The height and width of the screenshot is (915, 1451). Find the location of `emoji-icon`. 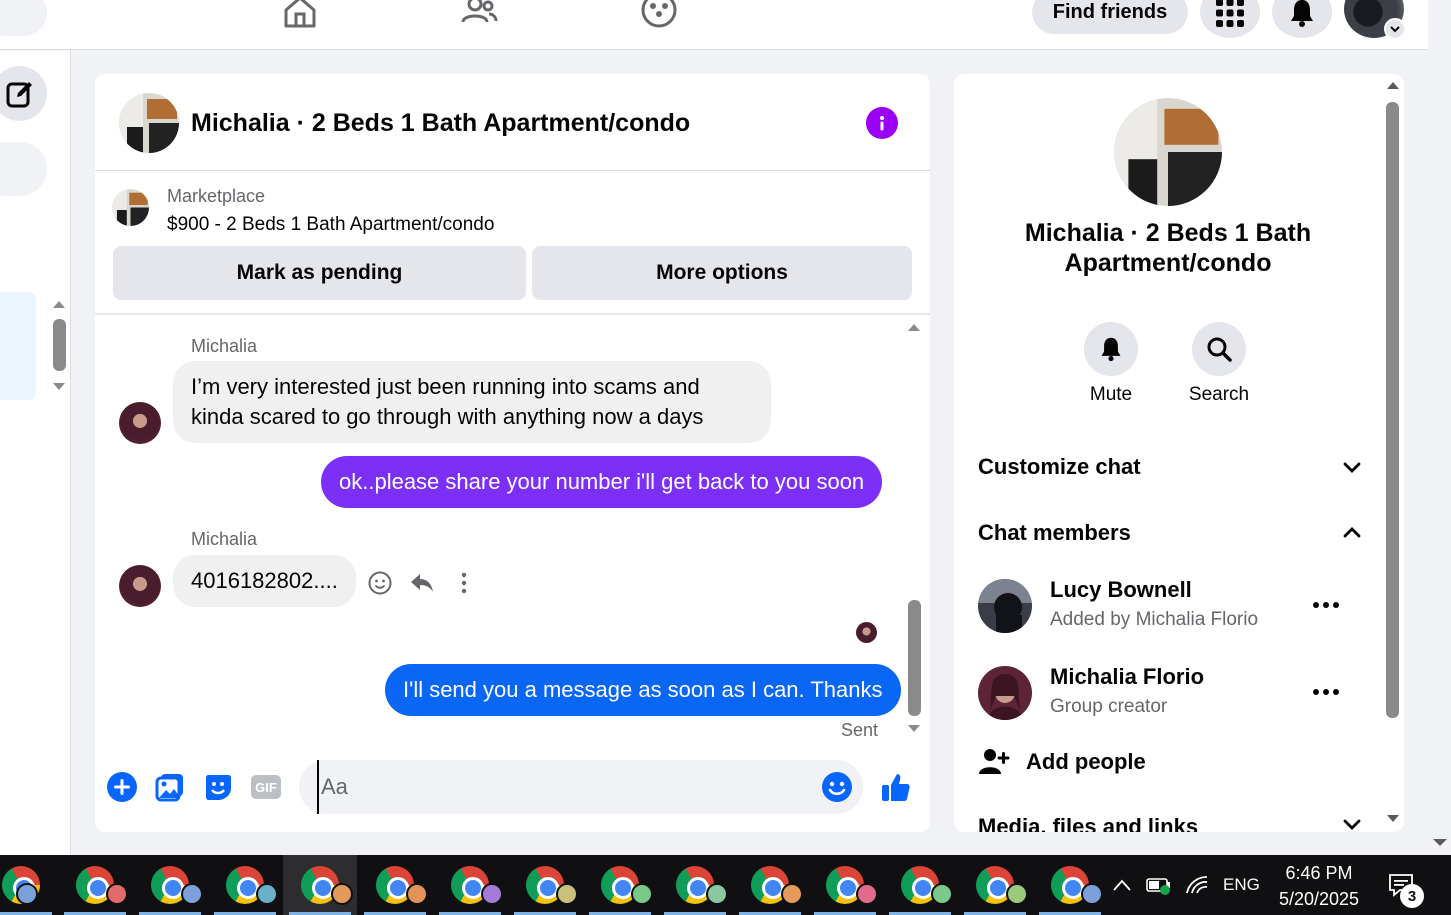

emoji-icon is located at coordinates (837, 787).